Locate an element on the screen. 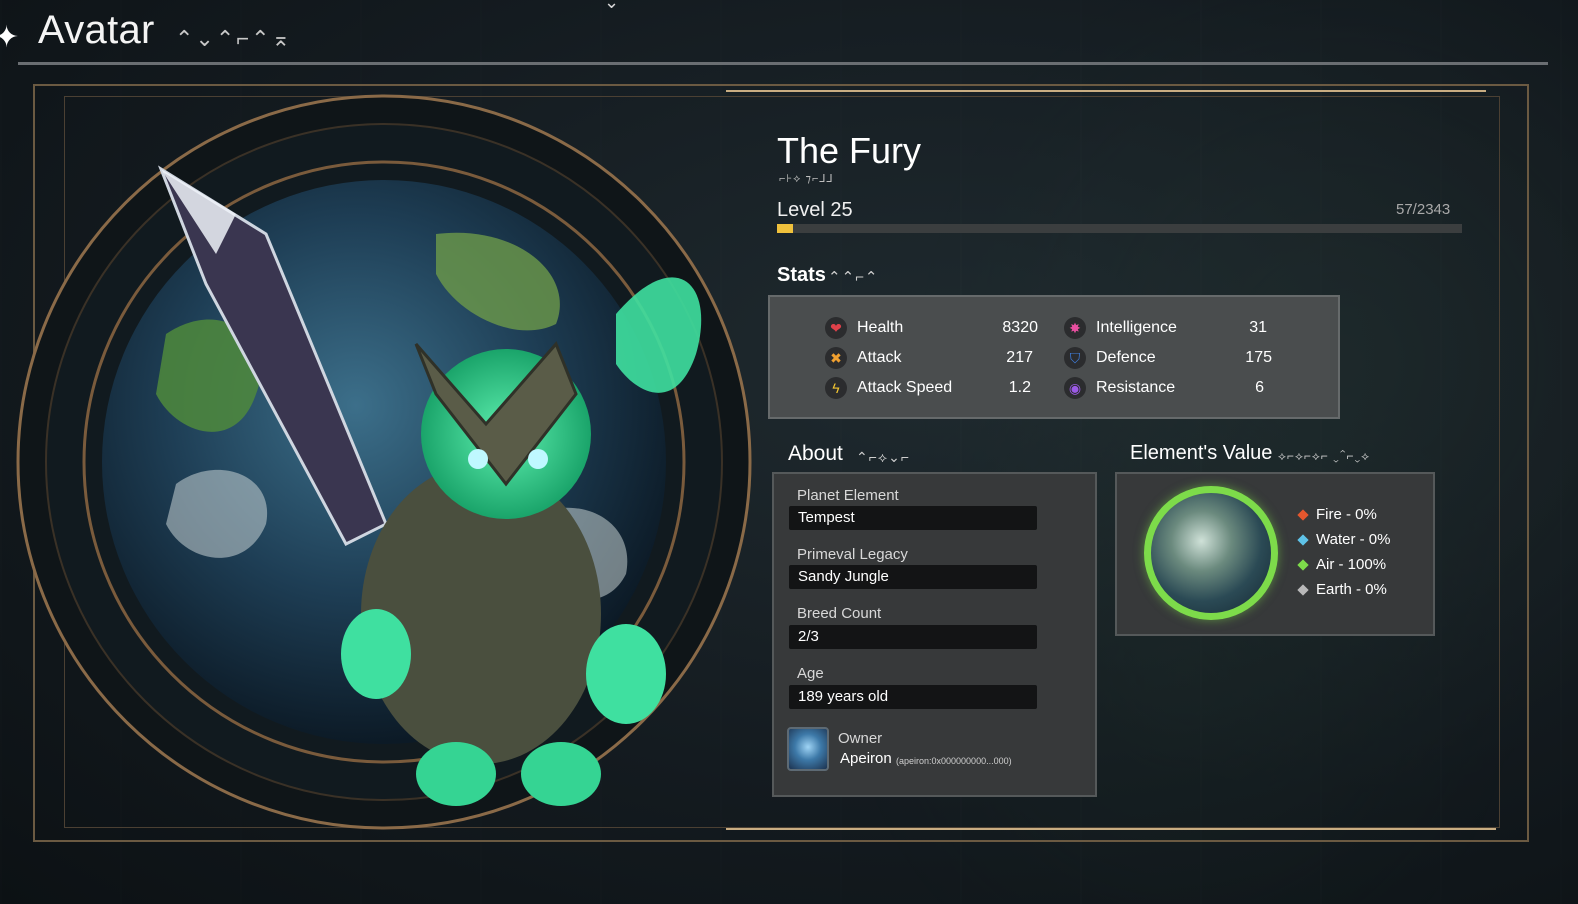  stat-value: 6 is located at coordinates (1247, 388).